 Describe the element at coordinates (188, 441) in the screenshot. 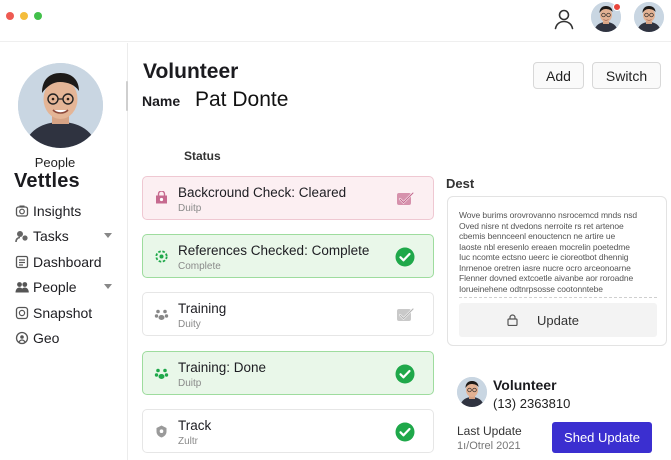

I see `status-item-sub: Zultr` at that location.